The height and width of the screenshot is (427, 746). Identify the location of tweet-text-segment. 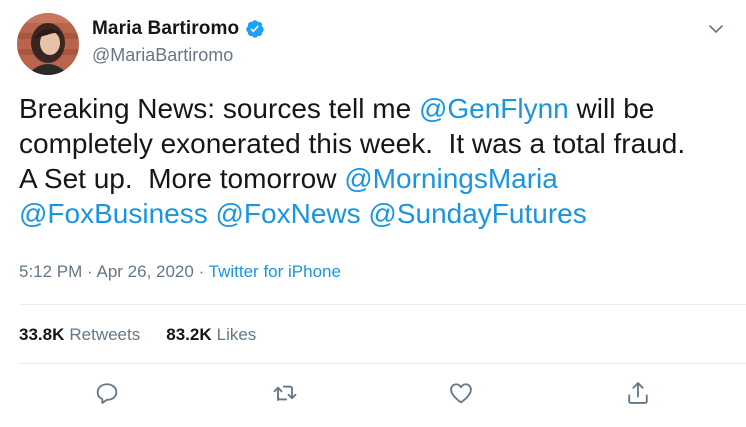
(212, 213).